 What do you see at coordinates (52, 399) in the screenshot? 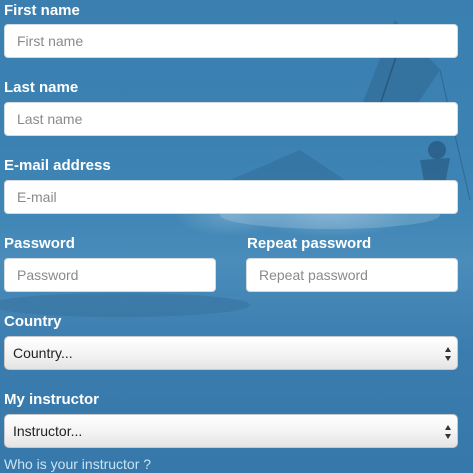
I see `instructor-label: My instructor` at bounding box center [52, 399].